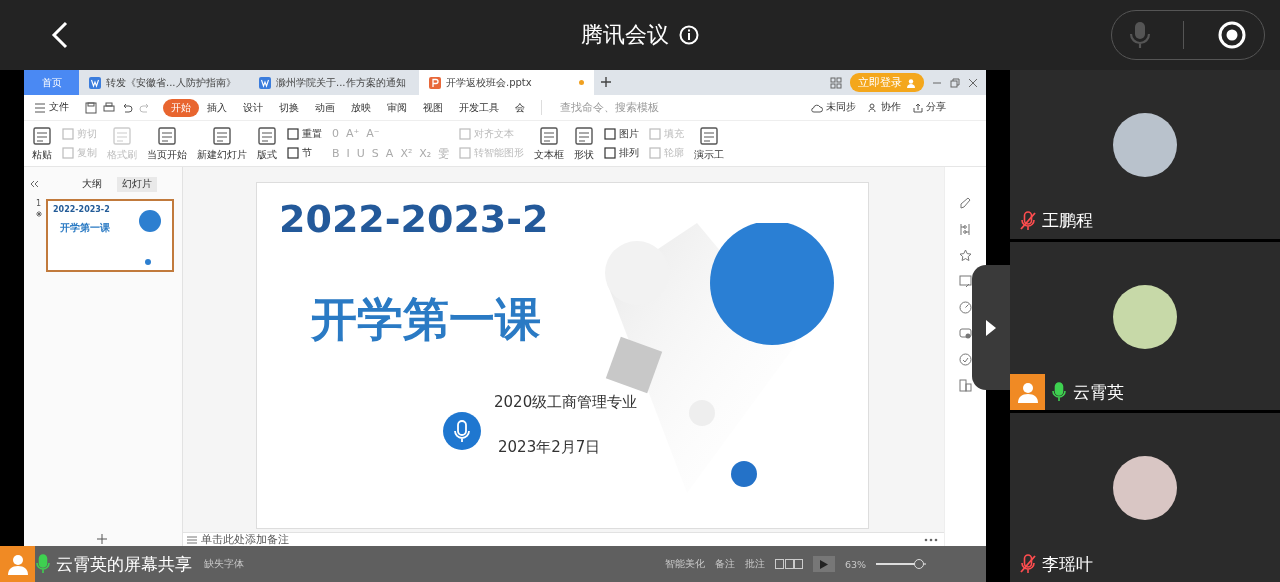  I want to click on browser-tab: 滁州学院关于...作方案的通知, so click(334, 82).